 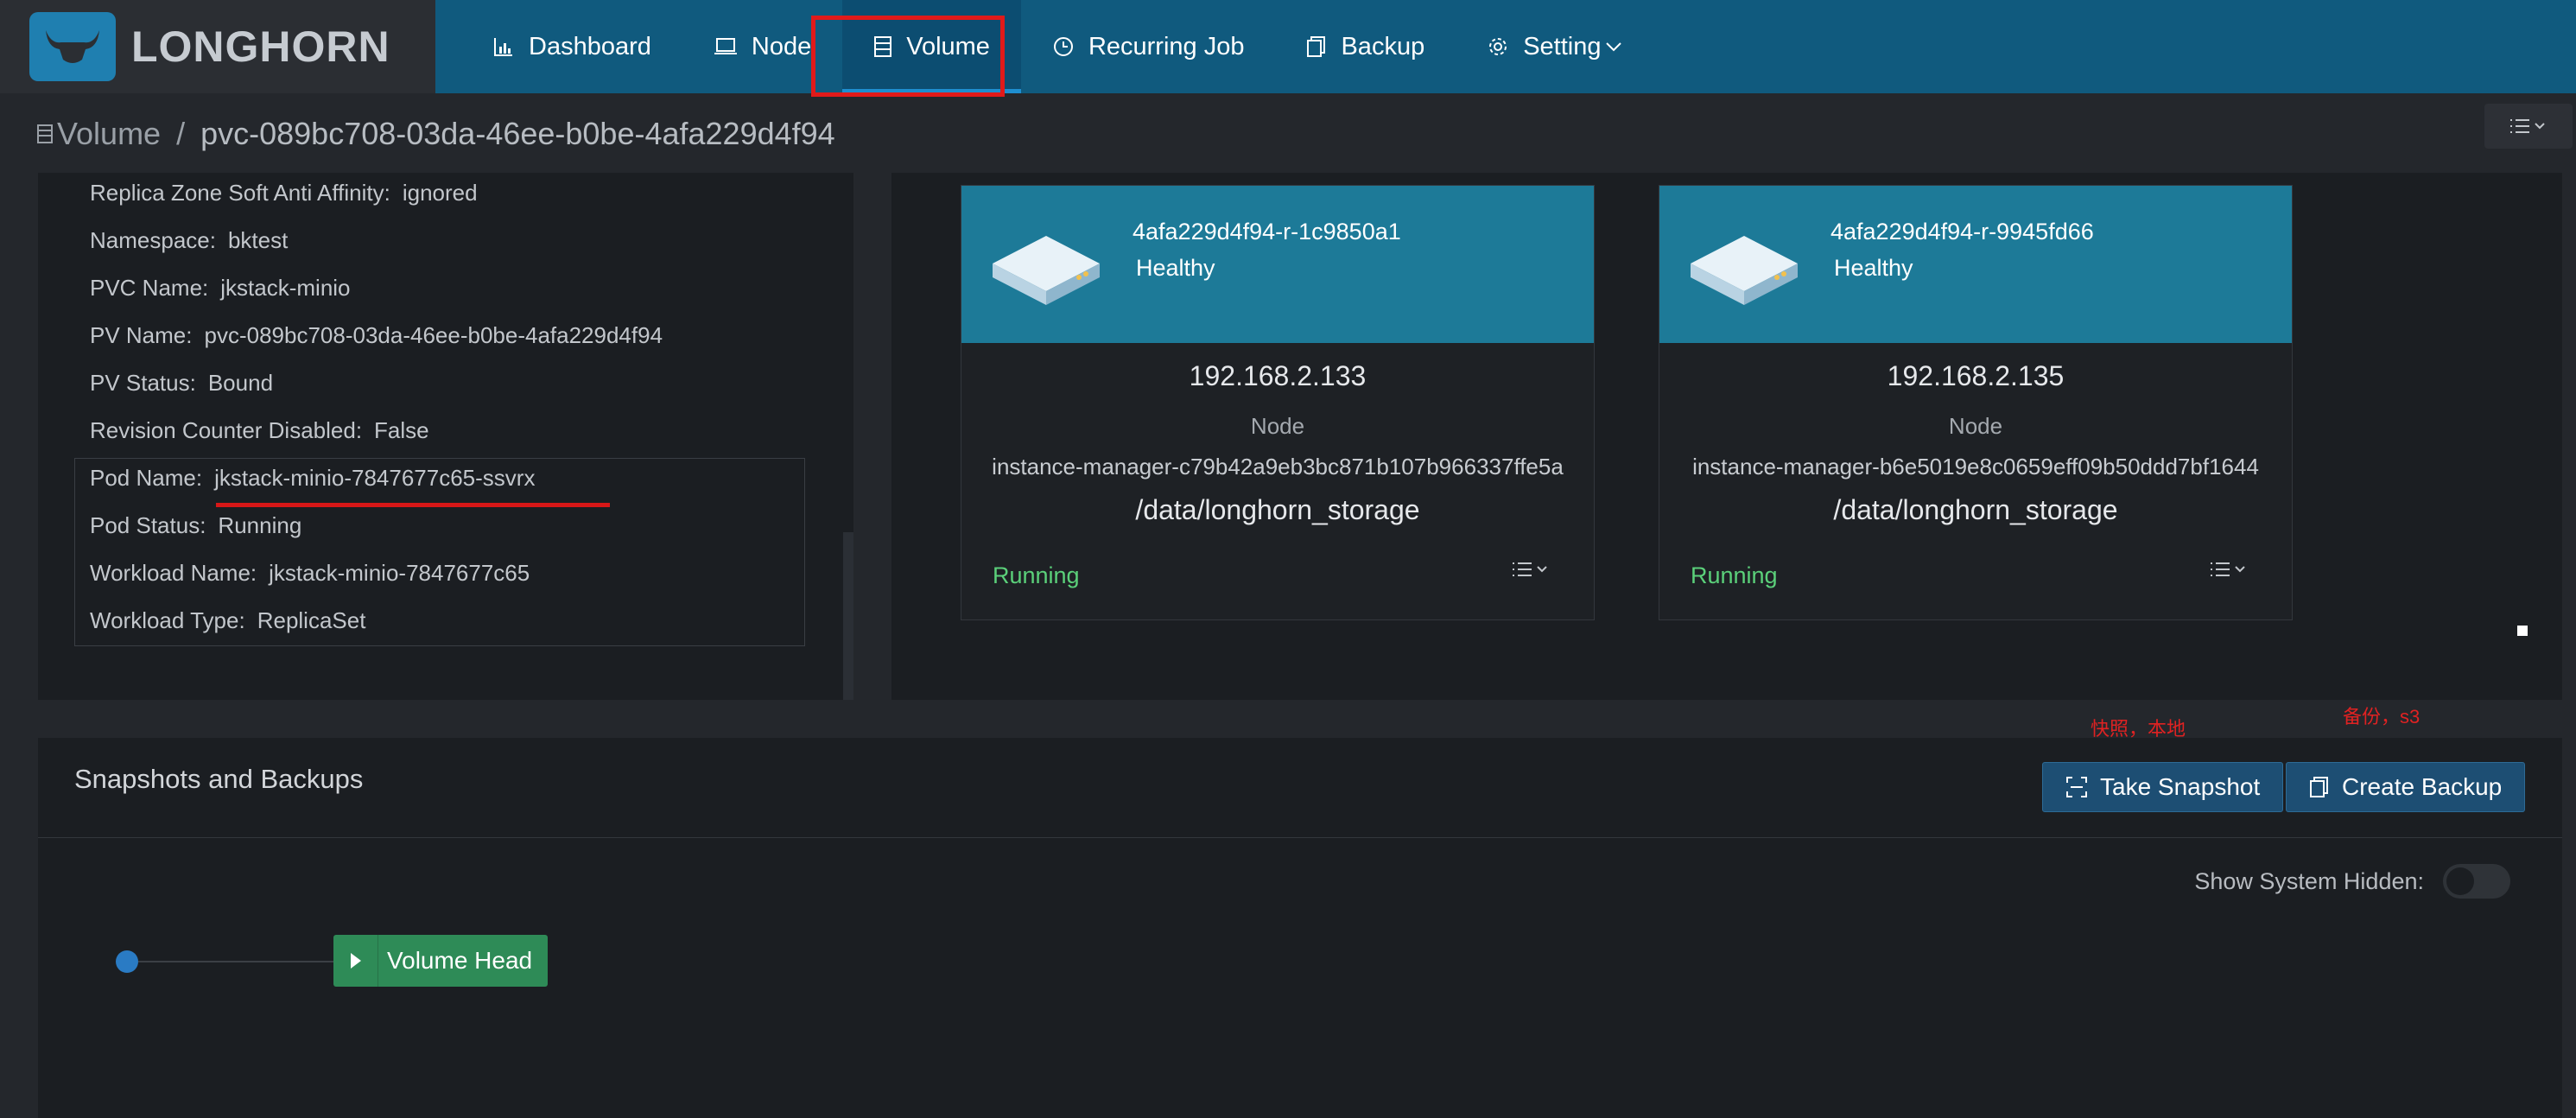 What do you see at coordinates (2076, 787) in the screenshot?
I see `snapshot-icon` at bounding box center [2076, 787].